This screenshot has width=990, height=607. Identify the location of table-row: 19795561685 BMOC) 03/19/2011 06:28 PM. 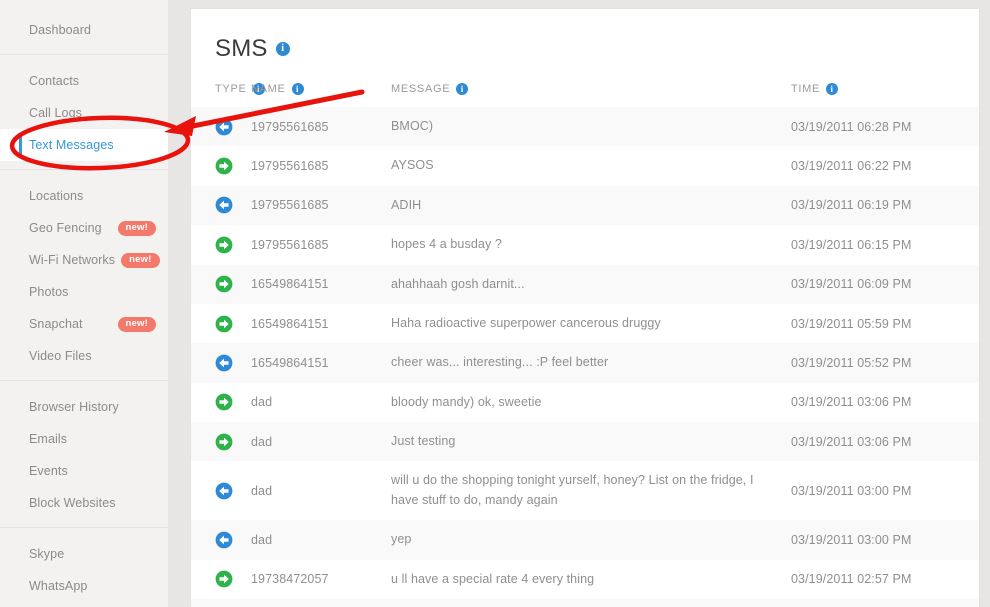
(585, 127).